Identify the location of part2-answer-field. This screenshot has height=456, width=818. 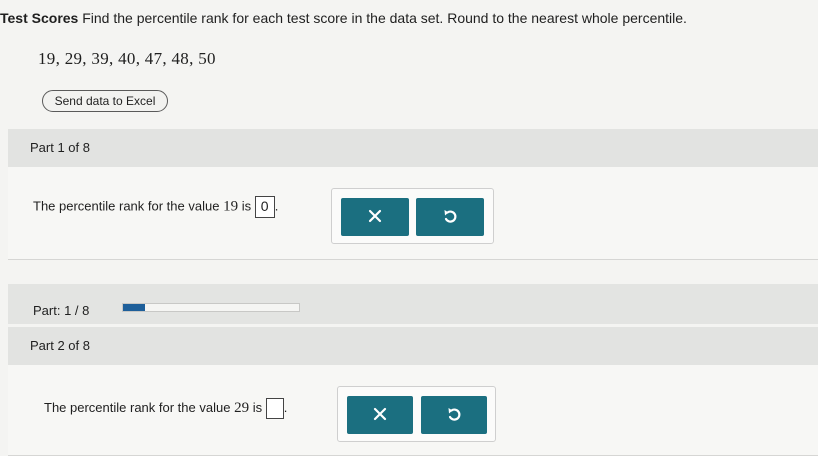
(274, 408).